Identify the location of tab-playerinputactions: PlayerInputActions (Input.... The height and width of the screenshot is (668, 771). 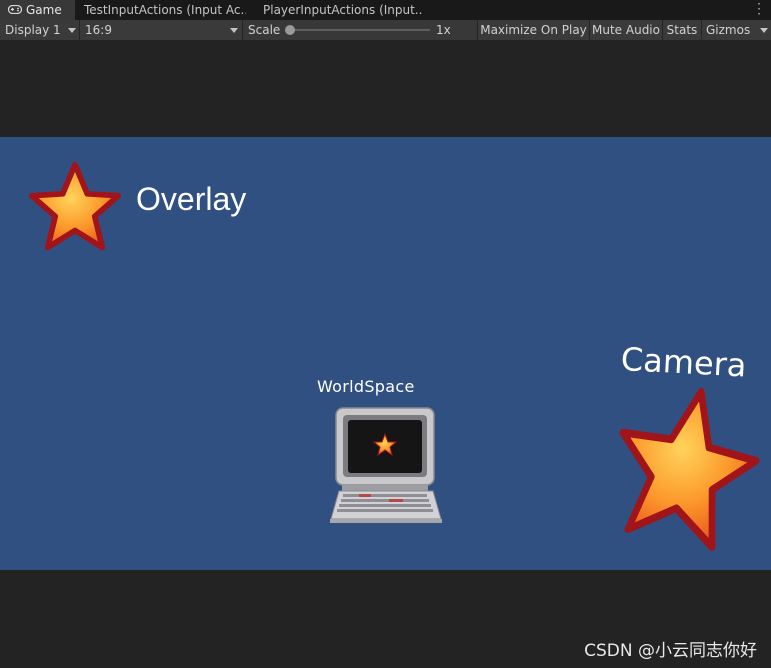
(343, 10).